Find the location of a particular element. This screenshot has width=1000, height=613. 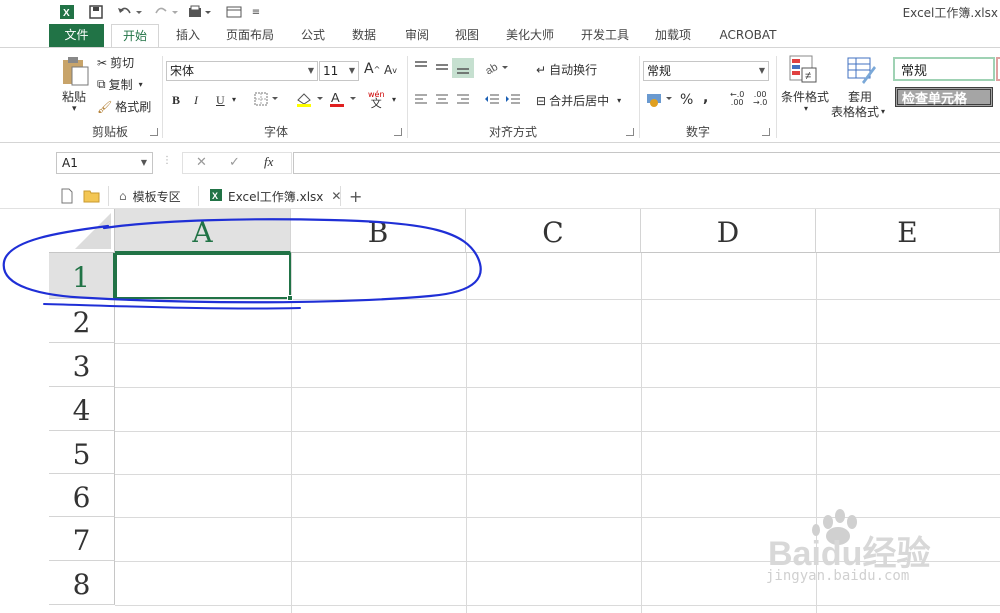

tab-insert: 插入 is located at coordinates (188, 36).